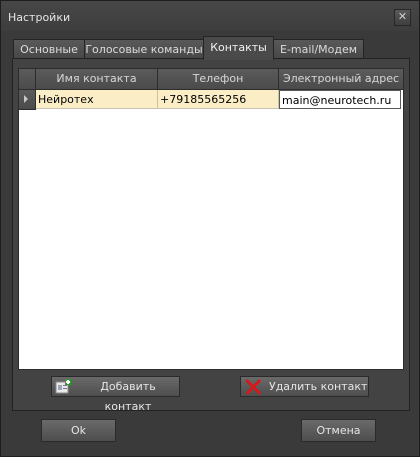 The width and height of the screenshot is (420, 457). I want to click on title-bar: Настройки ✕, so click(210, 16).